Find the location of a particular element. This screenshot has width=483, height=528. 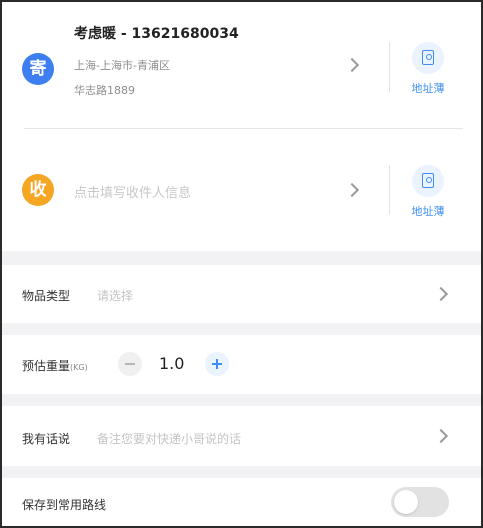

message-row: 我有话说 备注您要对快递小哥说的话 is located at coordinates (241, 436).